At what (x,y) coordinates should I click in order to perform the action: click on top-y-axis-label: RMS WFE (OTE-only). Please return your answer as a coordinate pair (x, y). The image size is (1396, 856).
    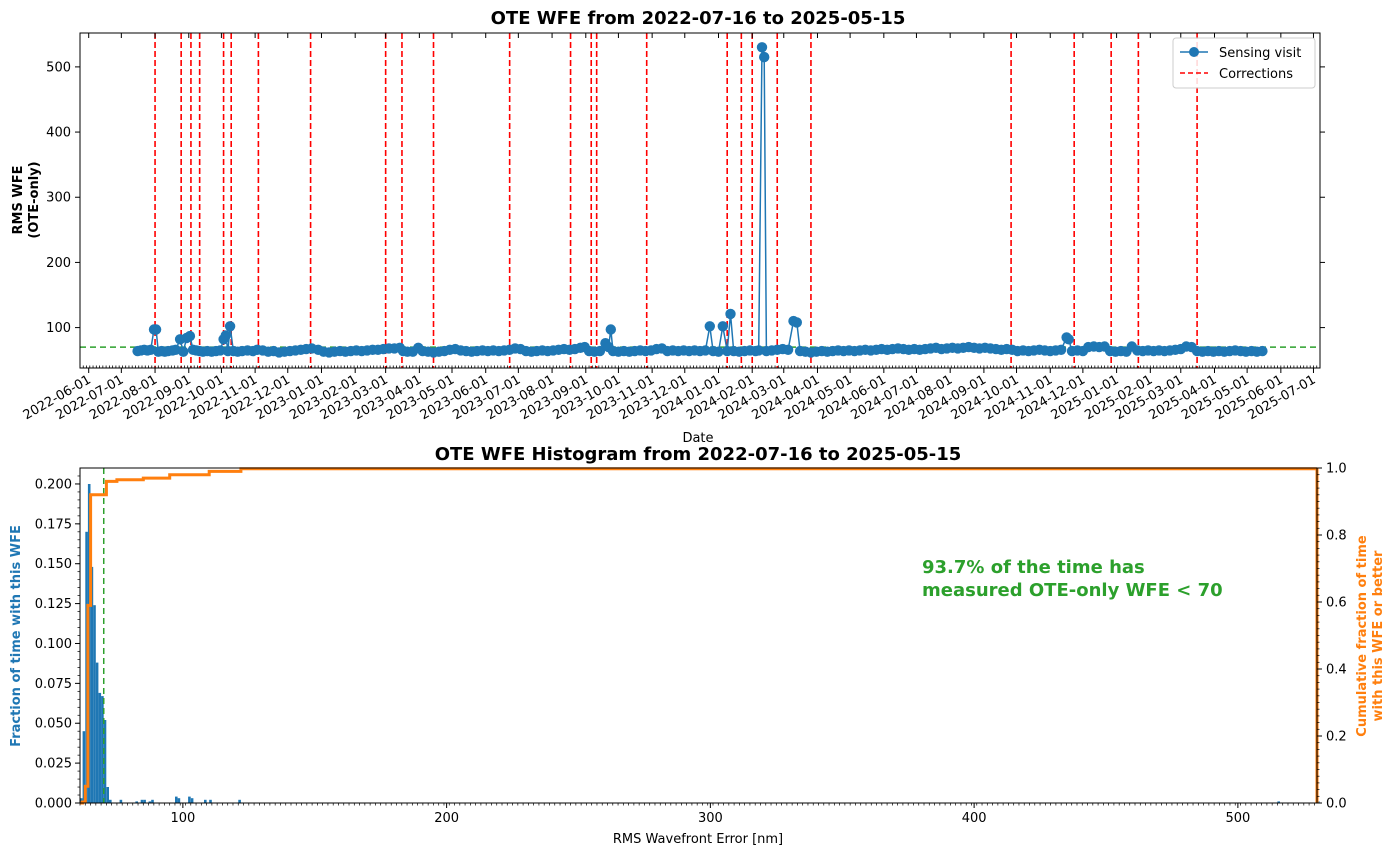
    Looking at the image, I should click on (26, 199).